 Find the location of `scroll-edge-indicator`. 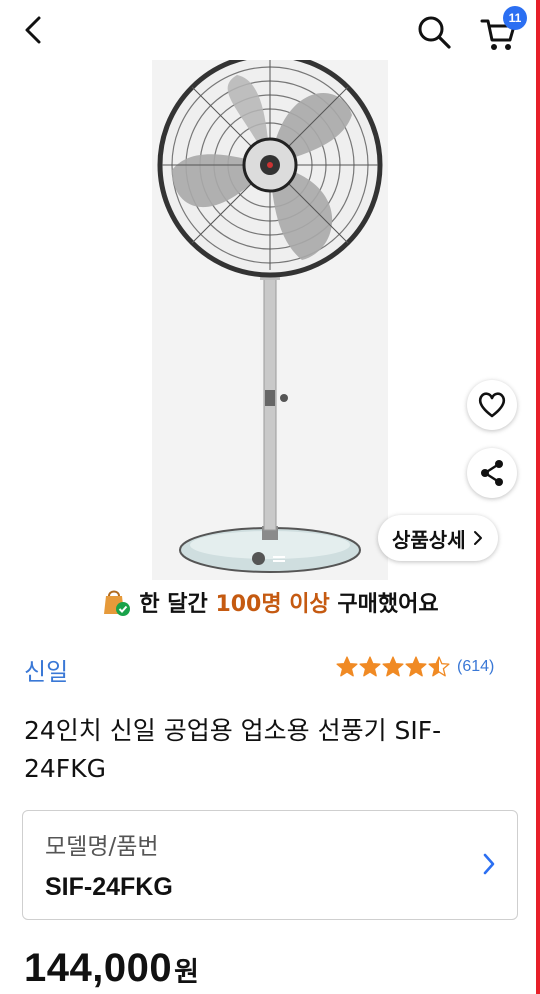

scroll-edge-indicator is located at coordinates (538, 497).